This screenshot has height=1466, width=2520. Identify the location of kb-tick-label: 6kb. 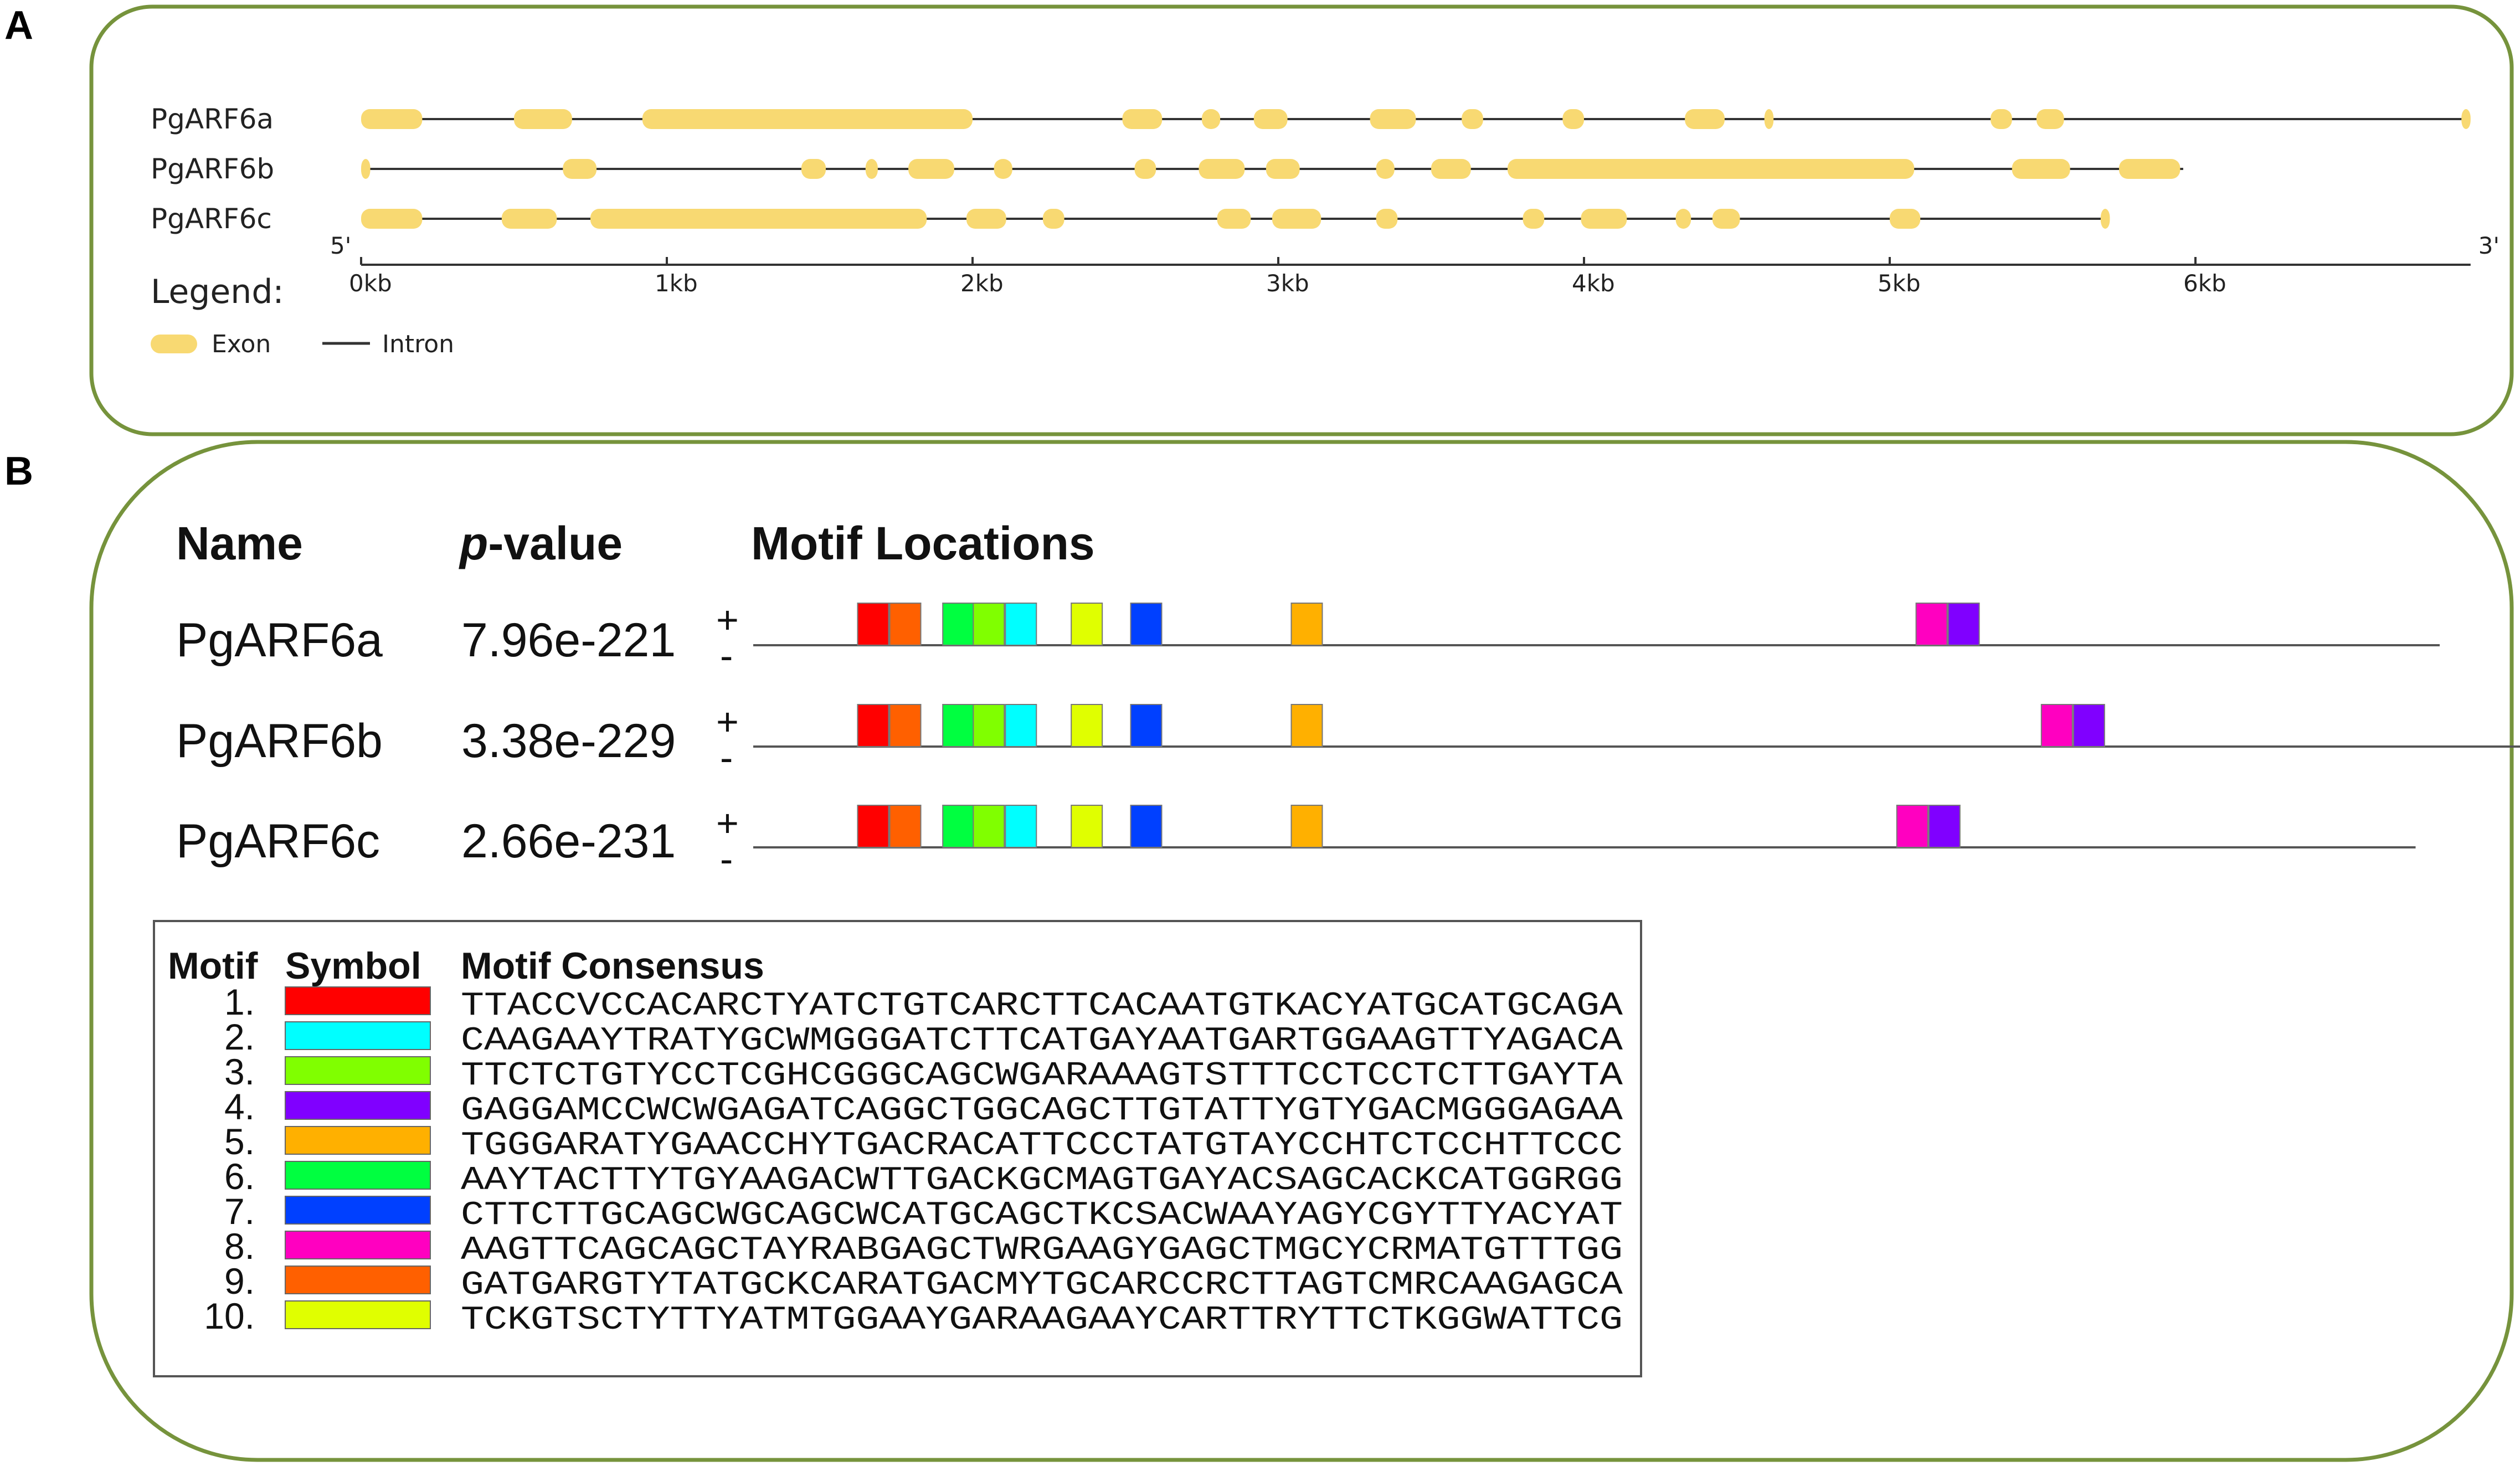
(2204, 283).